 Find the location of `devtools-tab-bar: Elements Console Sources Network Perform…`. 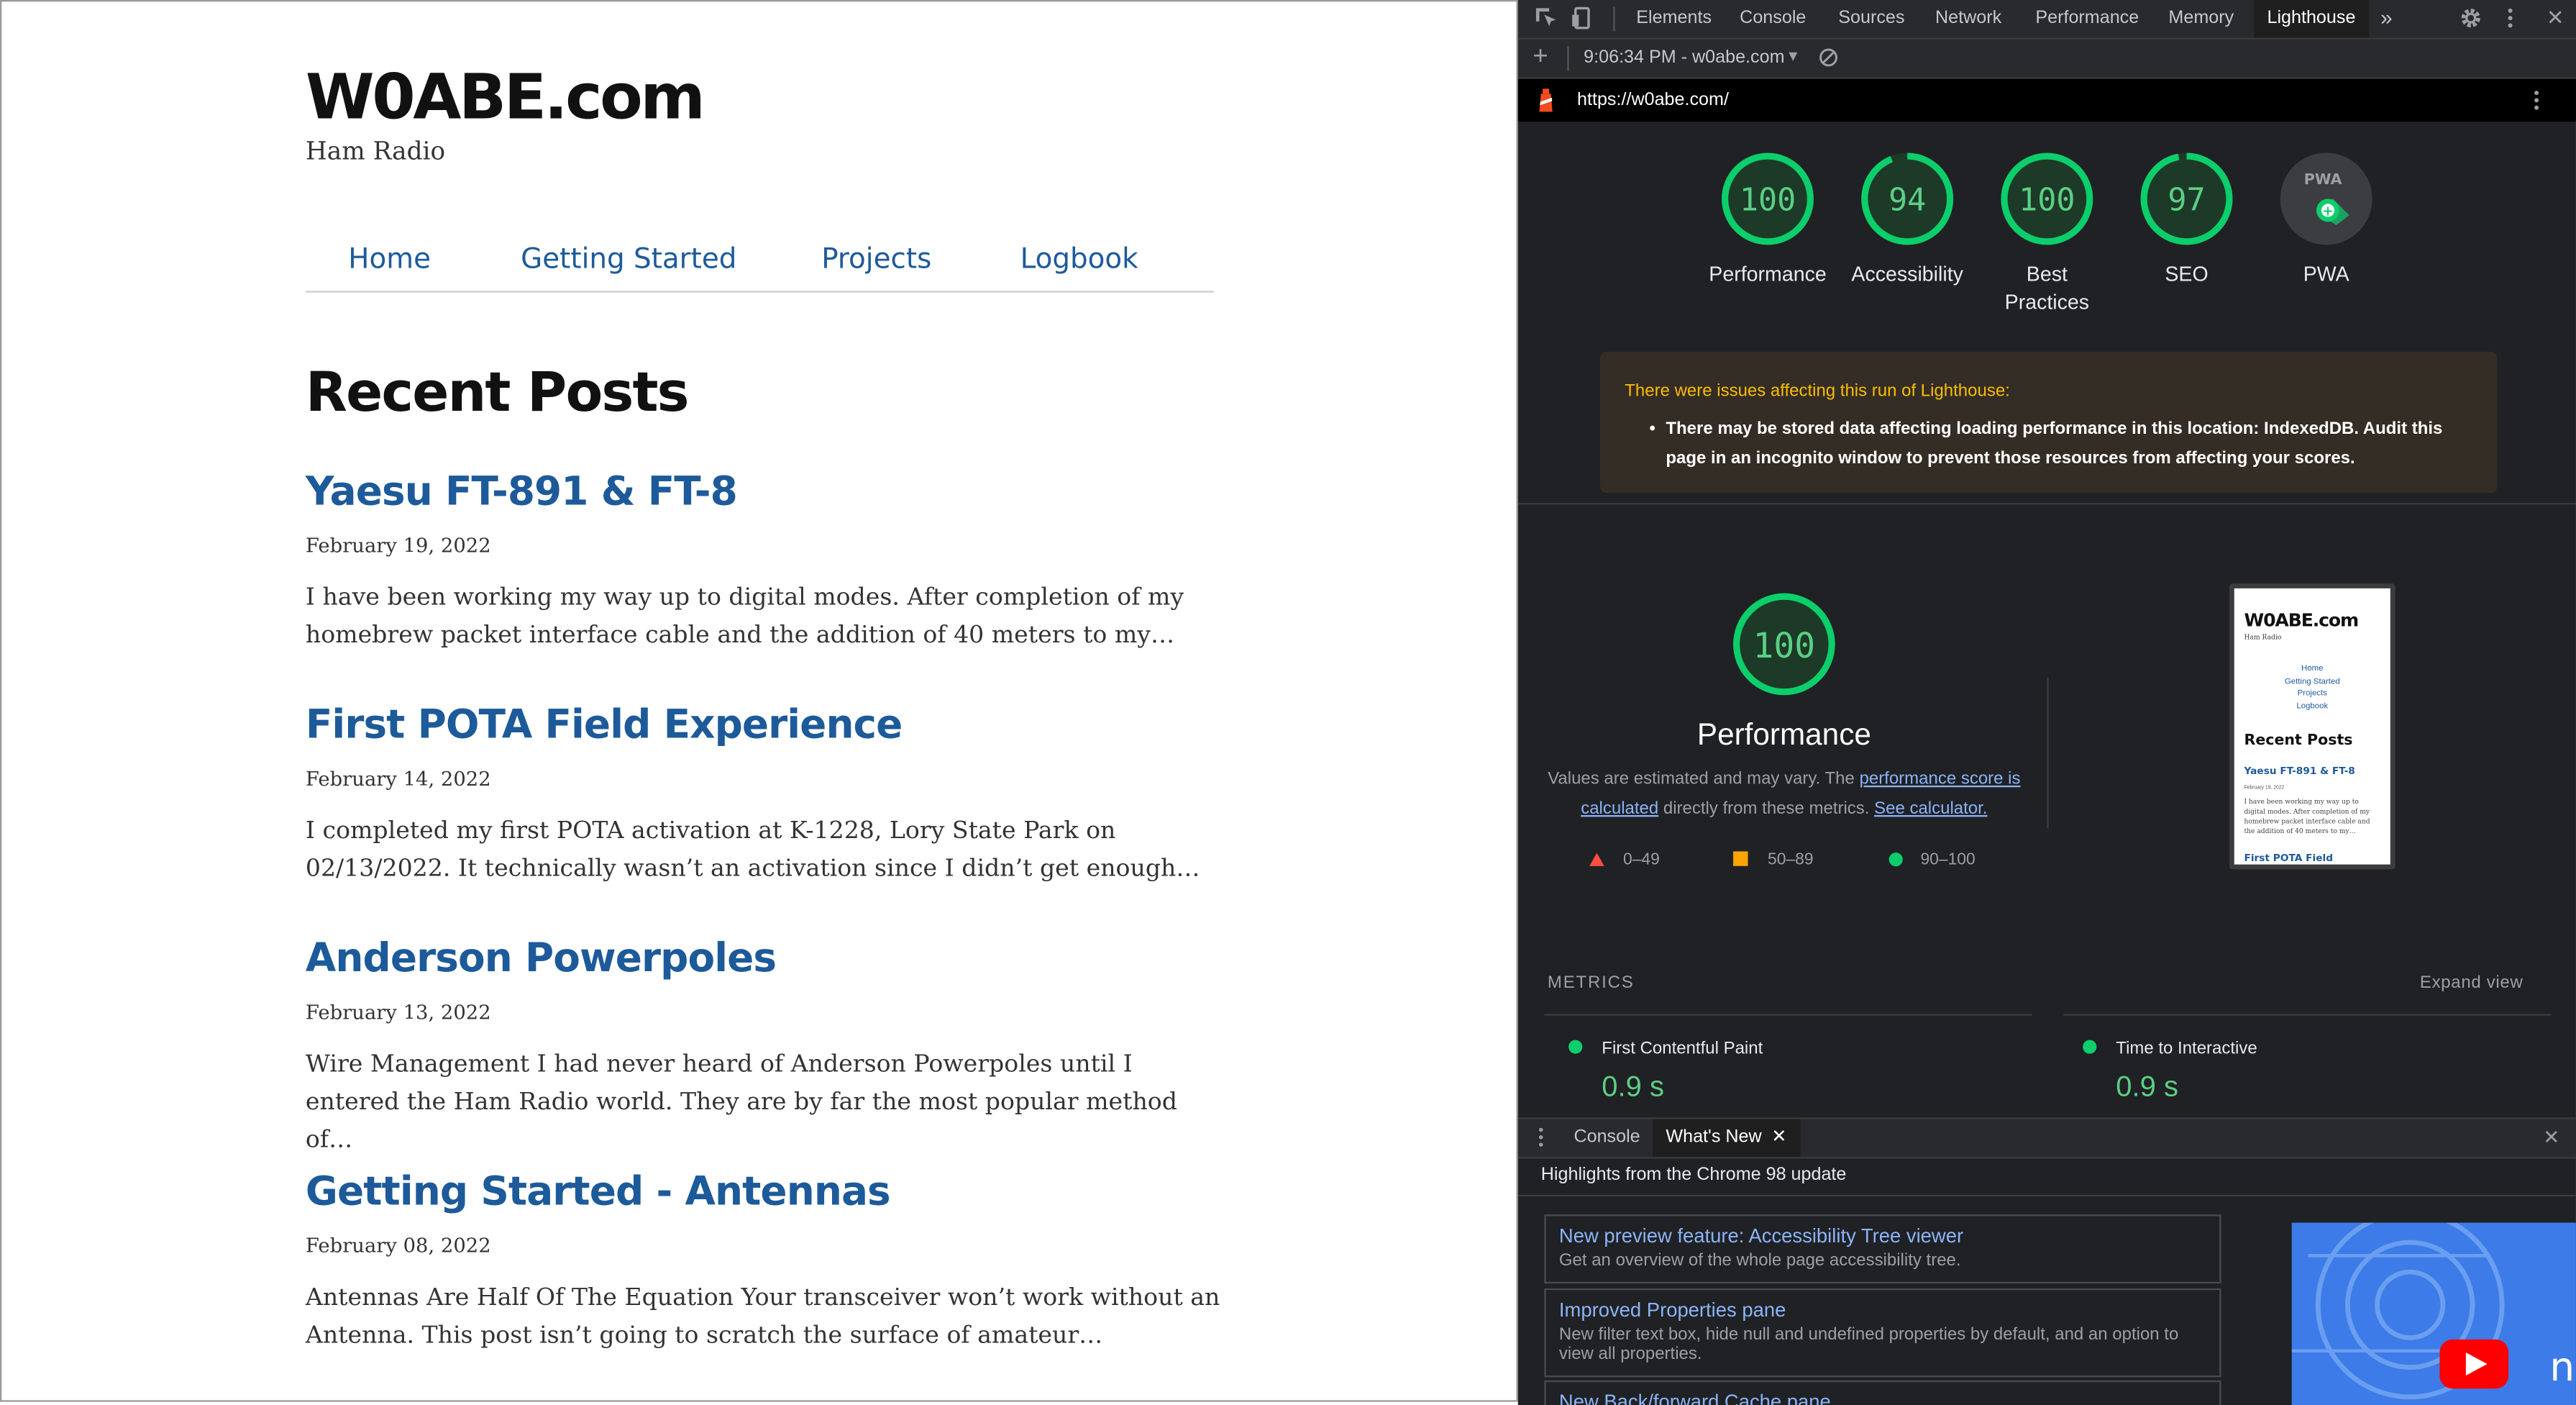

devtools-tab-bar: Elements Console Sources Network Perform… is located at coordinates (2046, 20).